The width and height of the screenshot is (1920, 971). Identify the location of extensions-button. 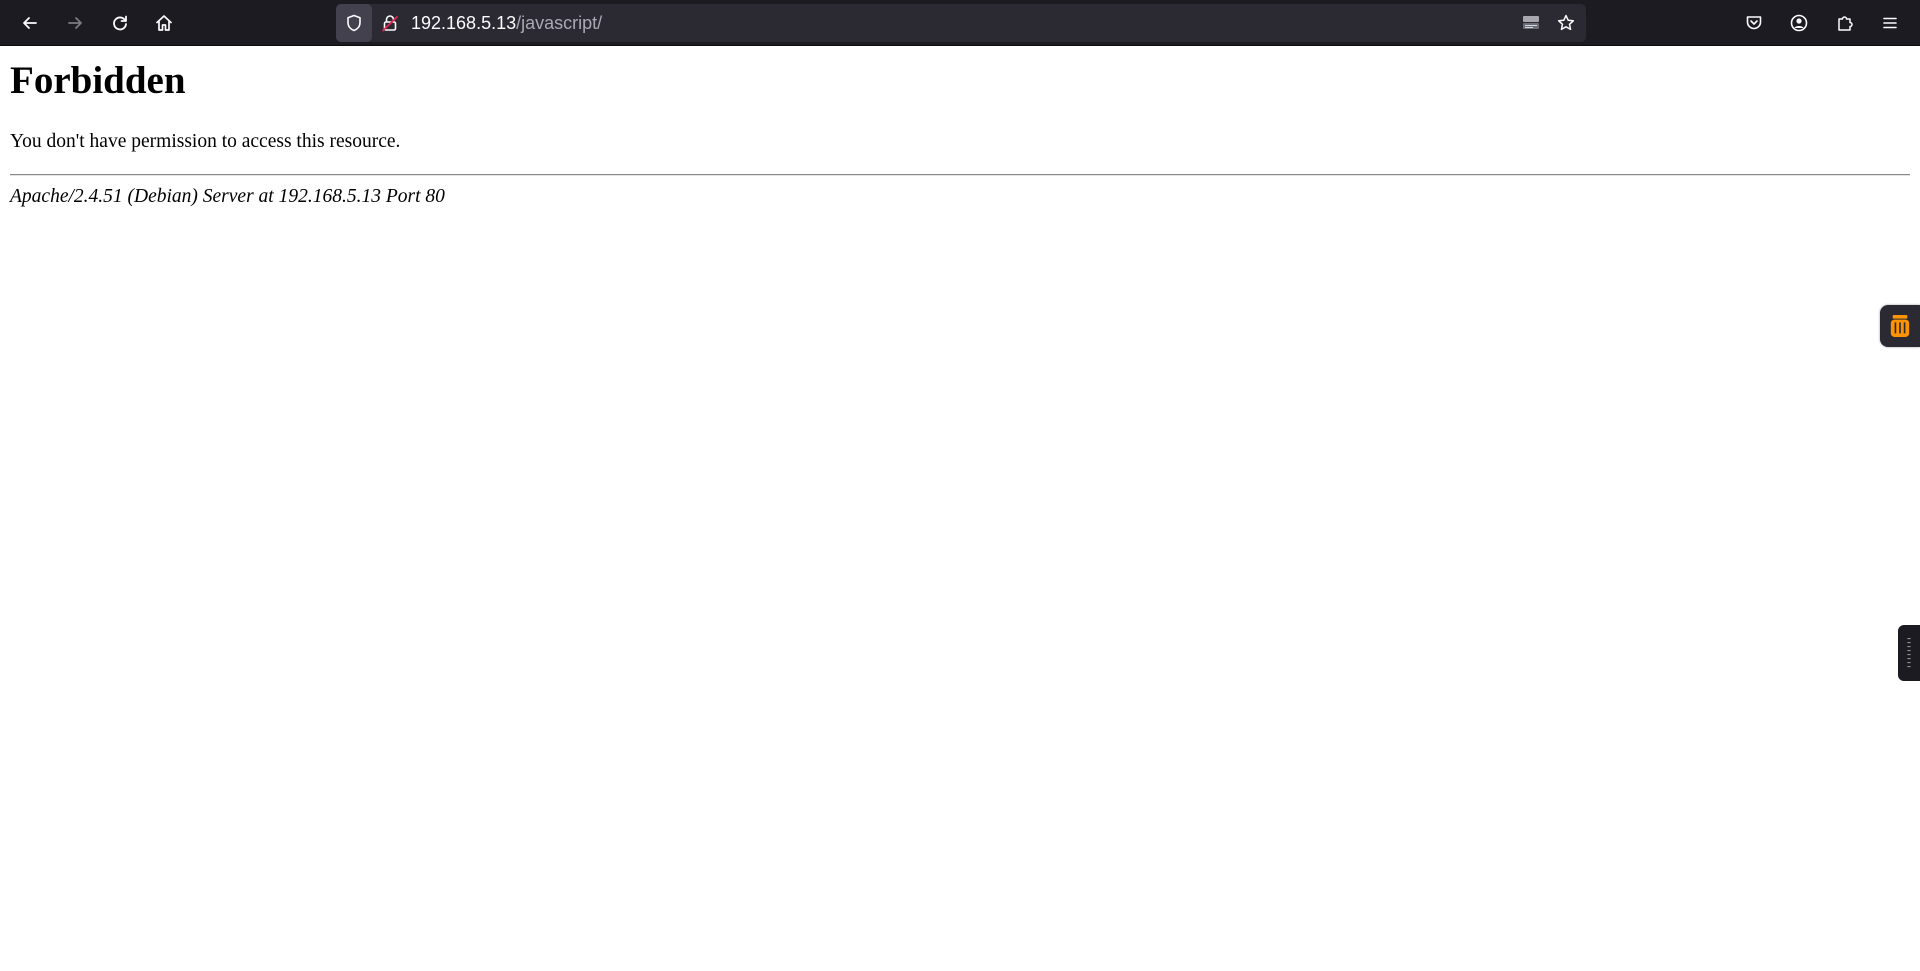
(1845, 23).